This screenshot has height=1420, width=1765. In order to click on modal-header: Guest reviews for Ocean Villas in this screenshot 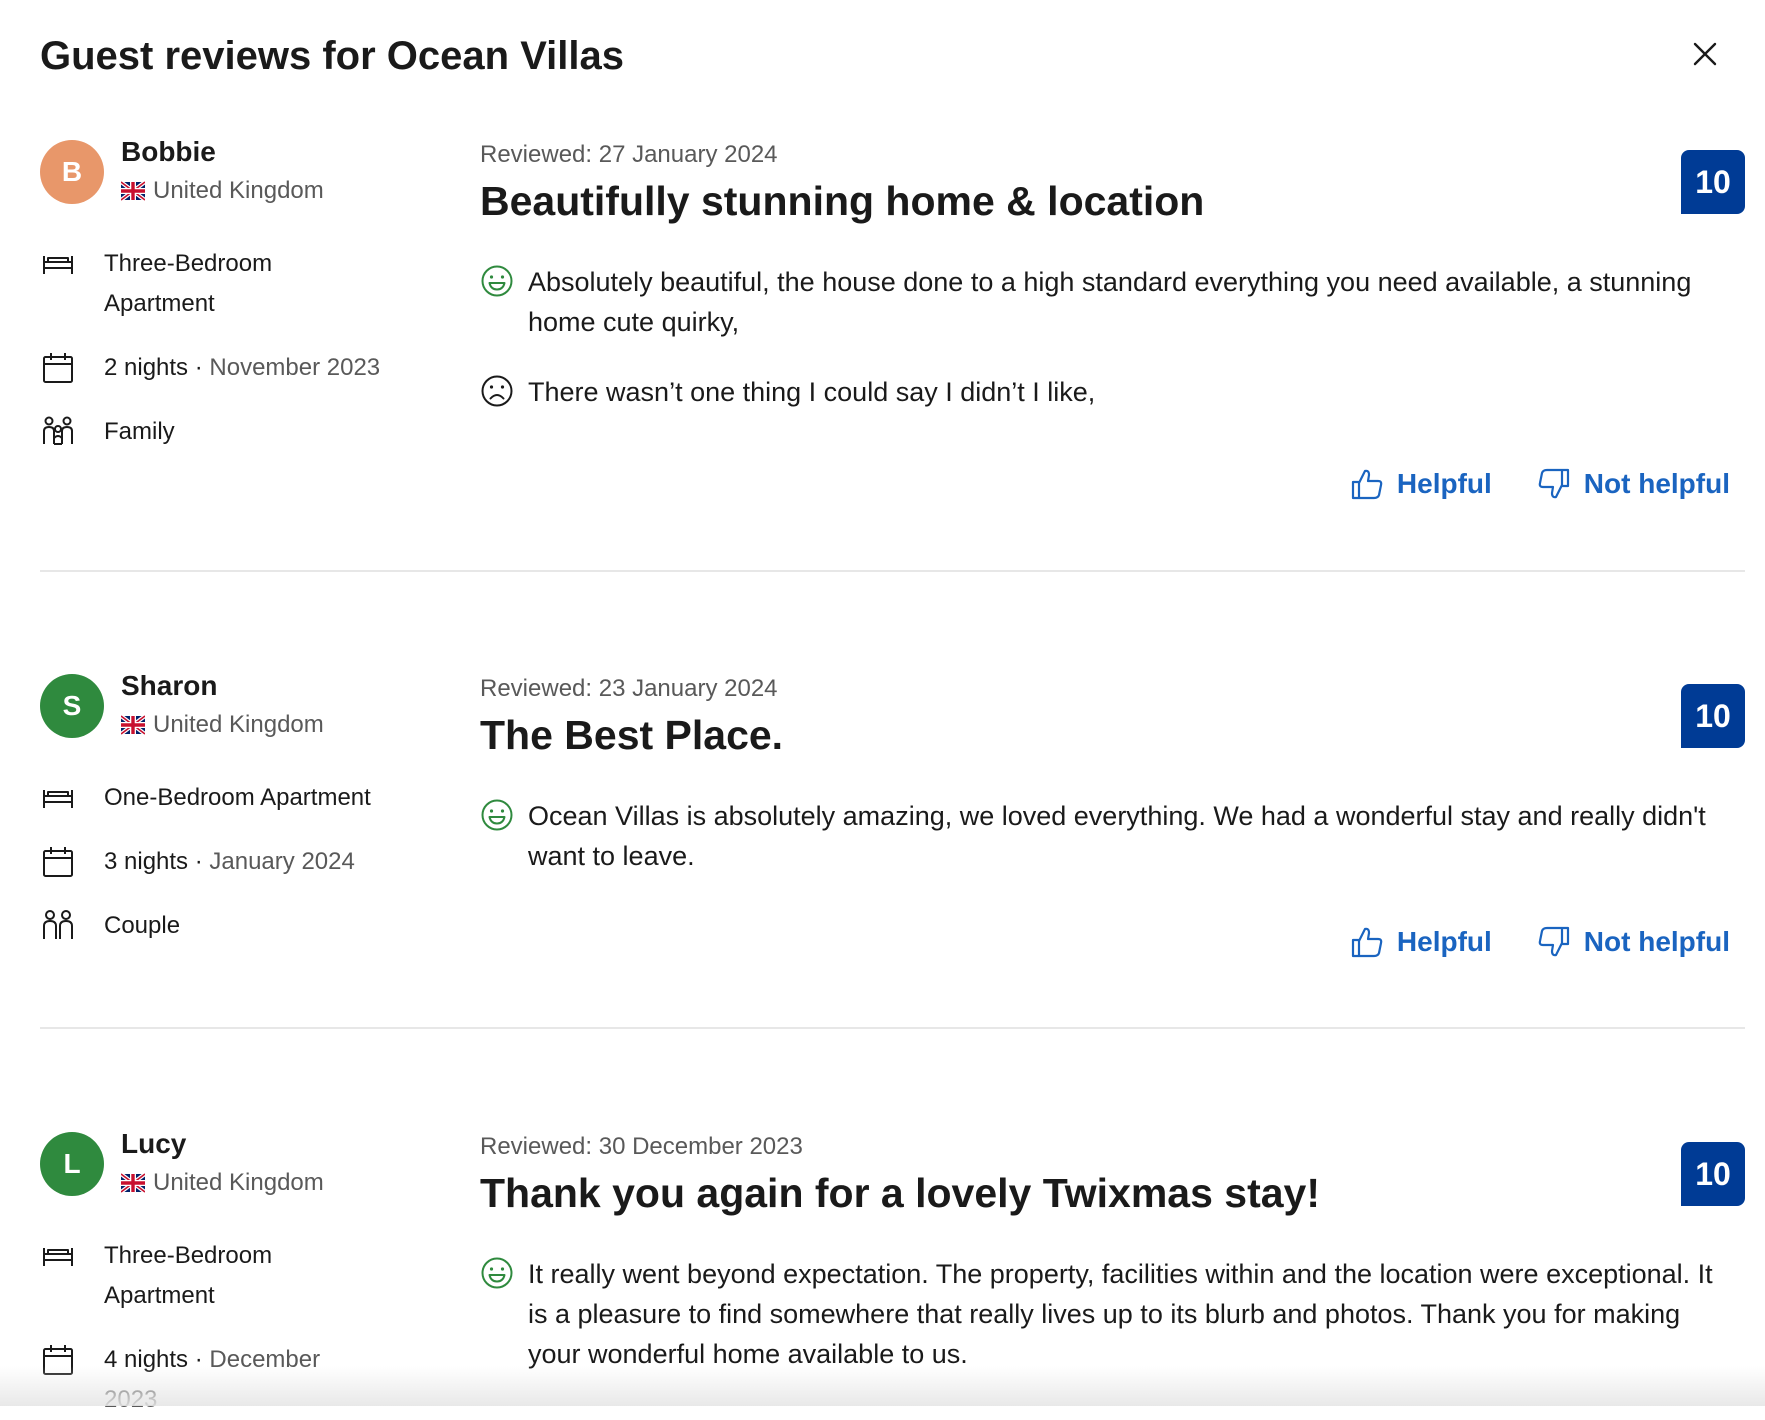, I will do `click(882, 60)`.